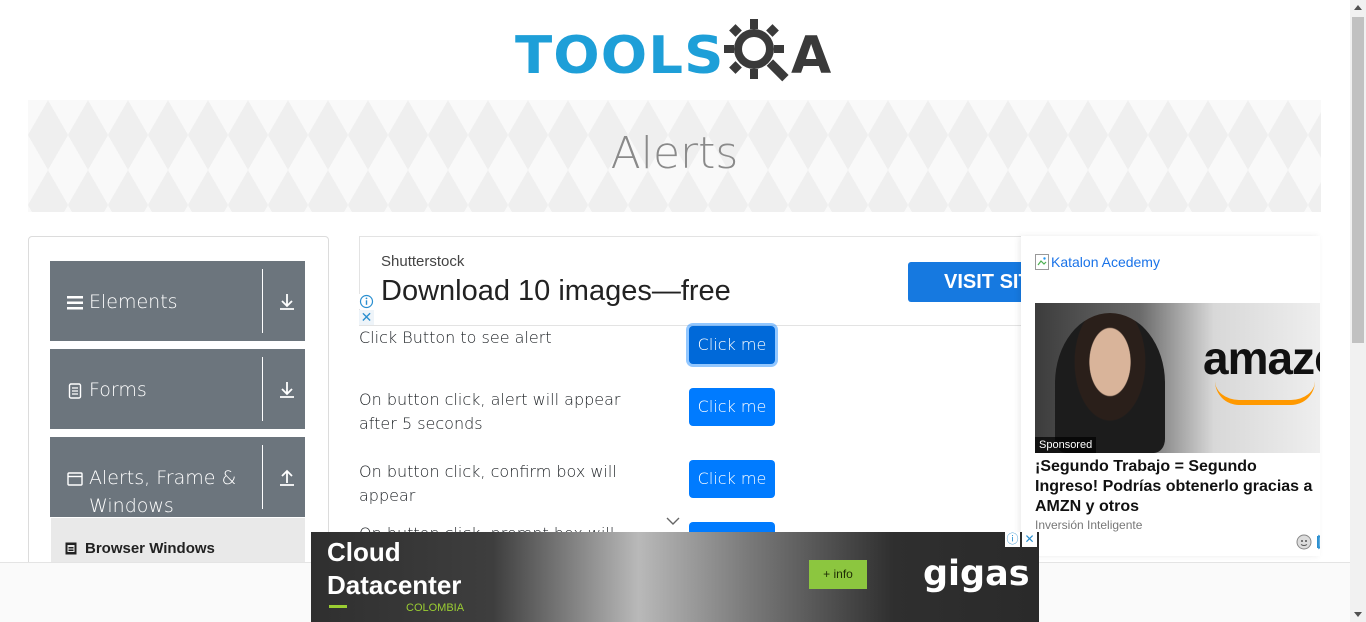 Image resolution: width=1366 pixels, height=622 pixels. What do you see at coordinates (732, 345) in the screenshot?
I see `alert-button: Click me` at bounding box center [732, 345].